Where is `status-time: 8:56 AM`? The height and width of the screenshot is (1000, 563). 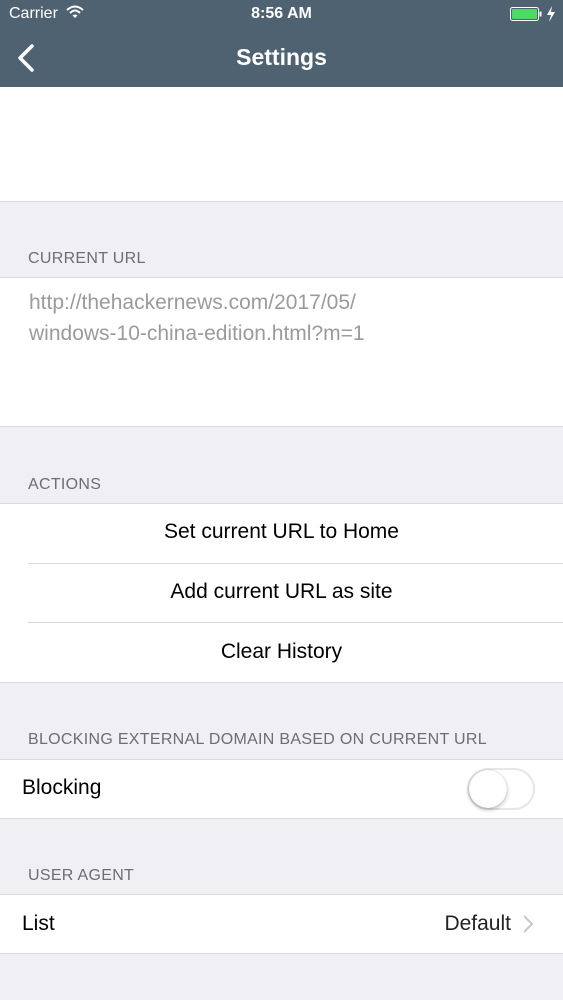
status-time: 8:56 AM is located at coordinates (281, 13).